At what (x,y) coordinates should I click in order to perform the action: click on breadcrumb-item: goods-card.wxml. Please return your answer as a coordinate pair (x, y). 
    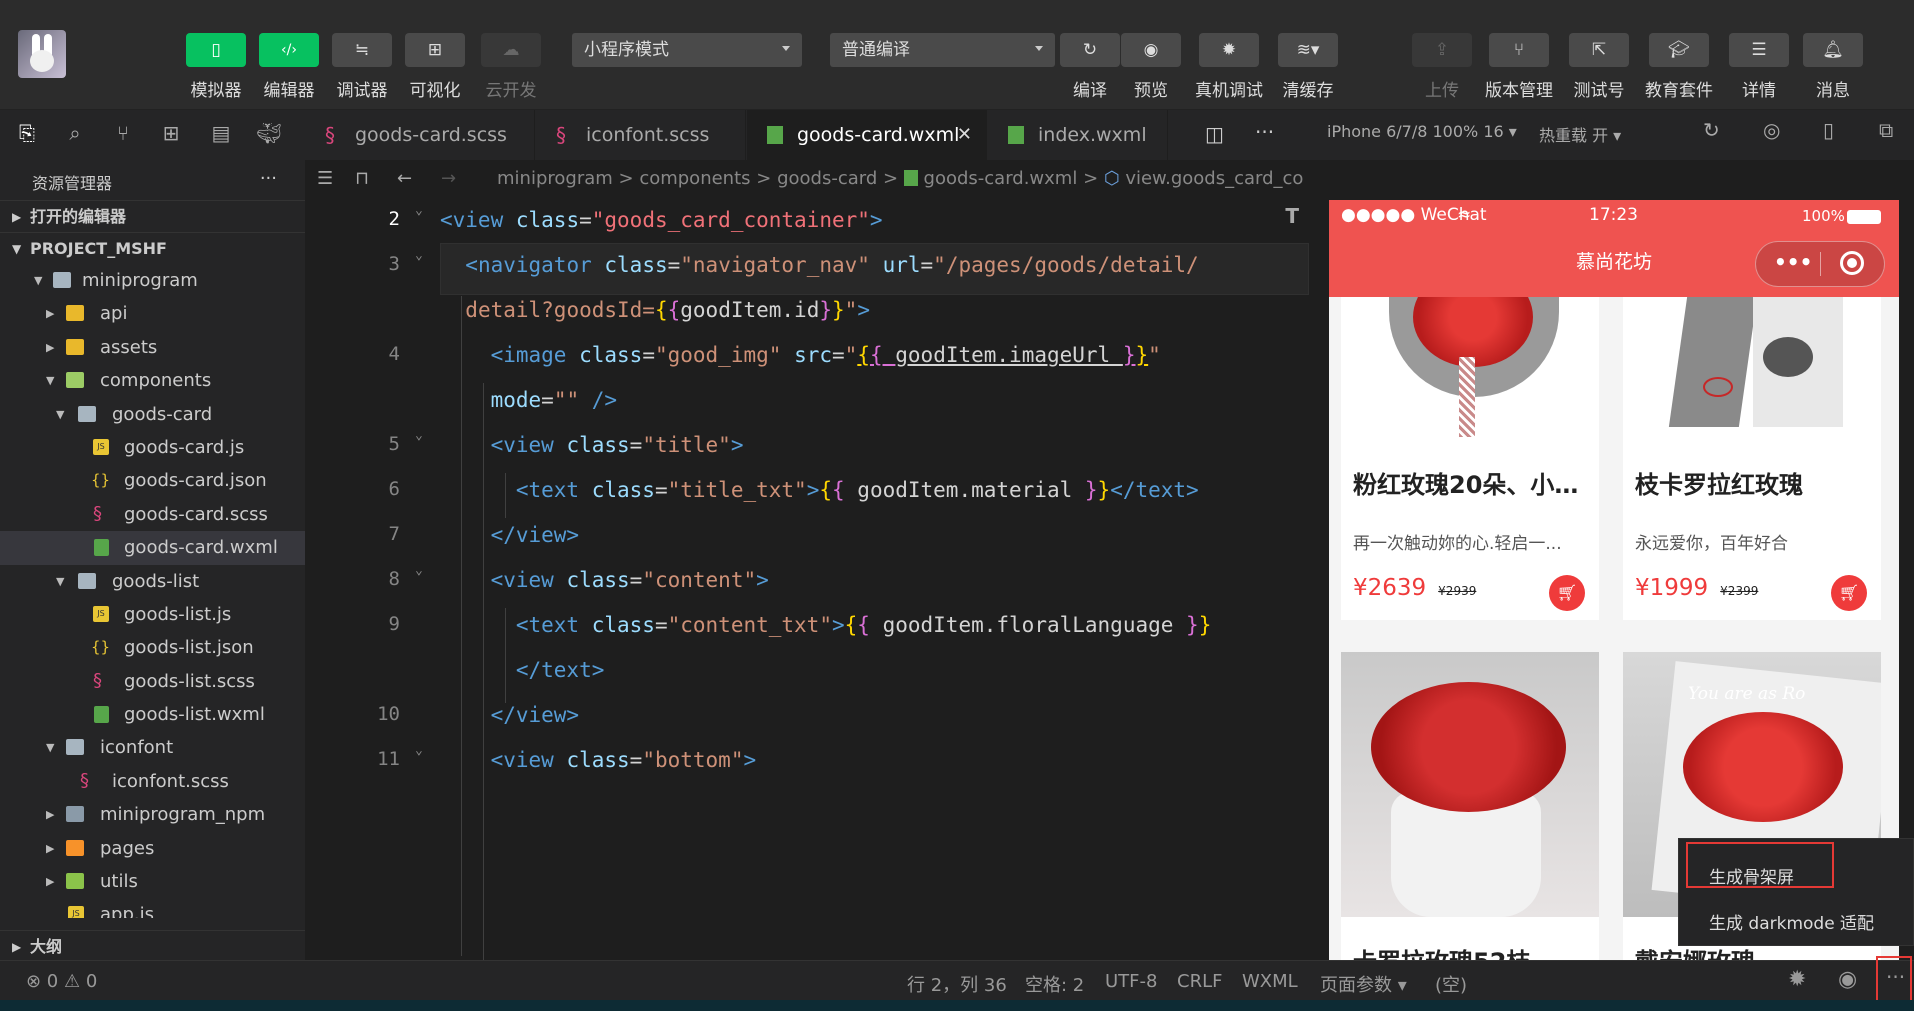
    Looking at the image, I should click on (1001, 178).